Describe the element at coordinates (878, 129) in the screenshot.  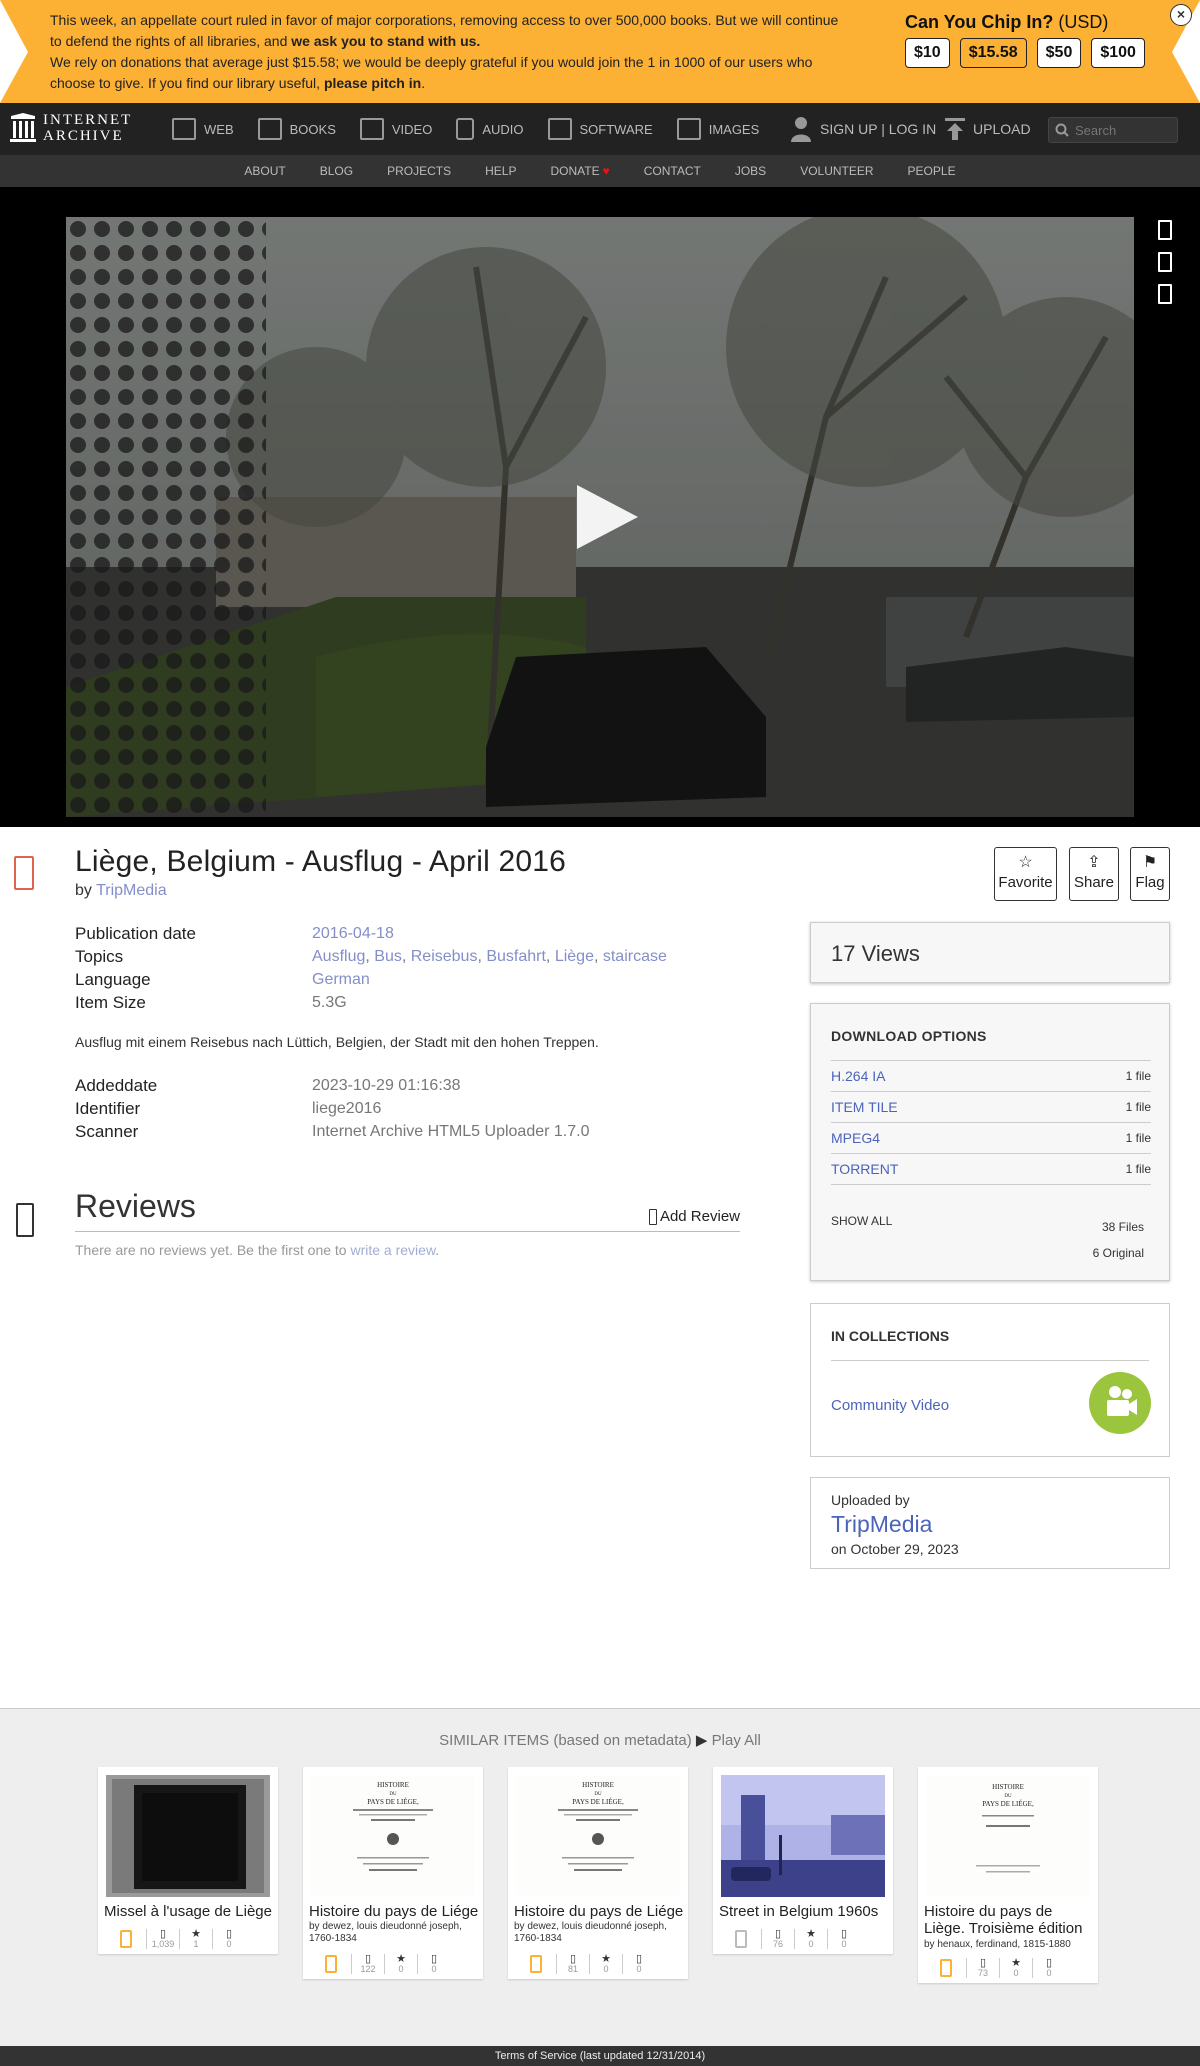
I see `signup-login-label: SIGN UP | LOG IN` at that location.